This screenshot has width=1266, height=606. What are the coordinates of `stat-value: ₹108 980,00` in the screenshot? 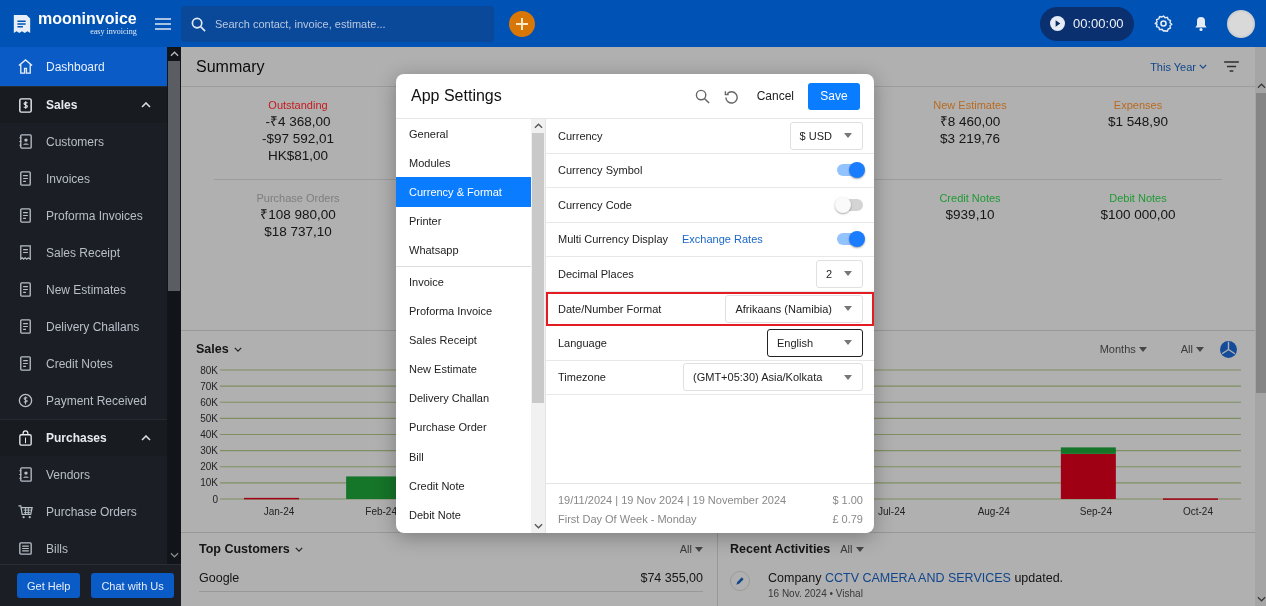 It's located at (298, 214).